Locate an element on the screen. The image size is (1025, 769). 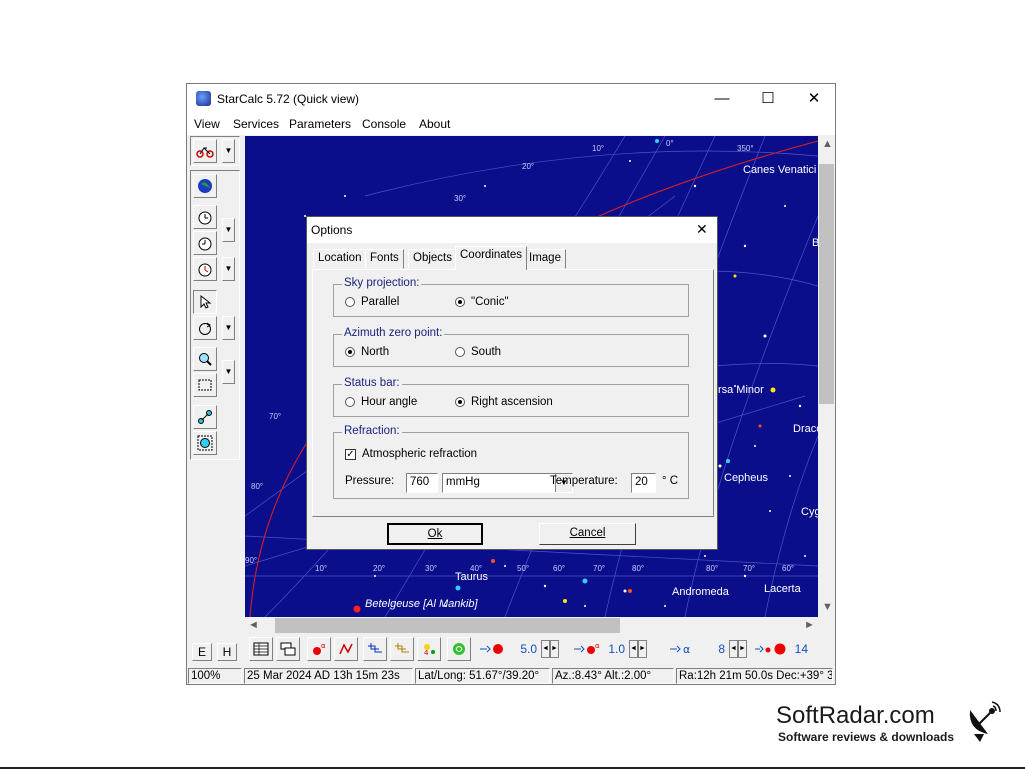
target-icon is located at coordinates (205, 443).